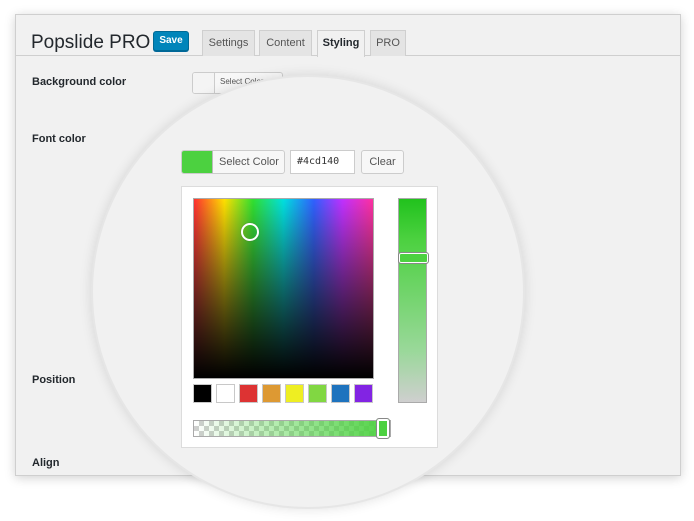 This screenshot has width=694, height=521. What do you see at coordinates (197, 162) in the screenshot?
I see `font-color-swatch` at bounding box center [197, 162].